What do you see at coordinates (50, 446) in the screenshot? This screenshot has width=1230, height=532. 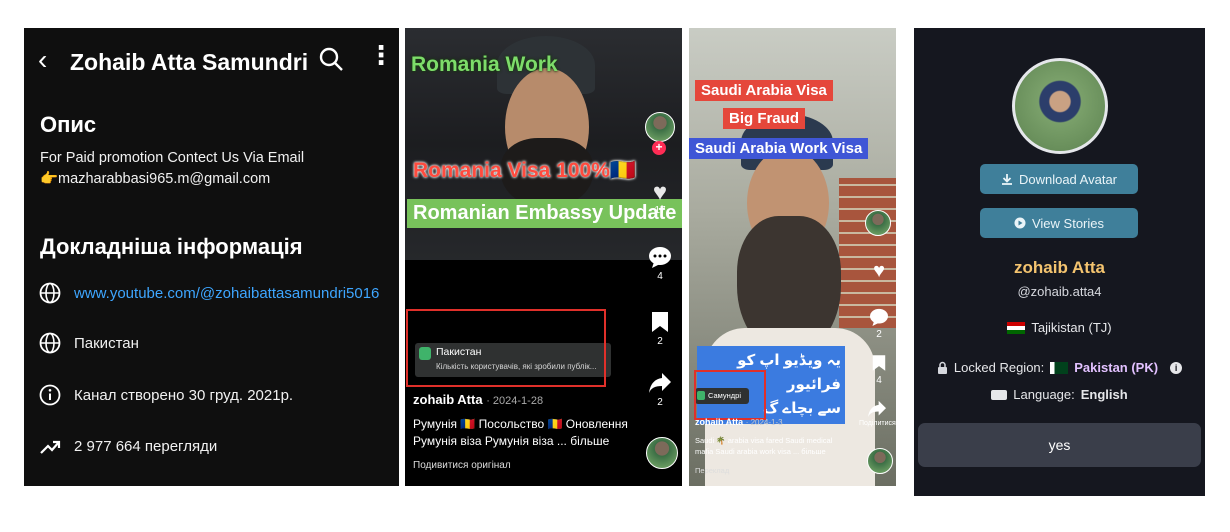 I see `trending-icon` at bounding box center [50, 446].